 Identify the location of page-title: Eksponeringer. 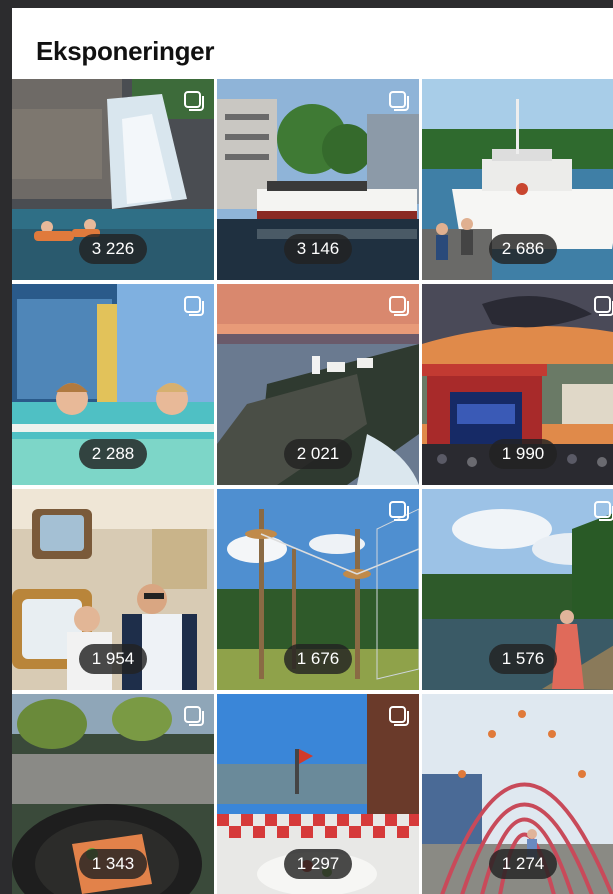
(125, 51).